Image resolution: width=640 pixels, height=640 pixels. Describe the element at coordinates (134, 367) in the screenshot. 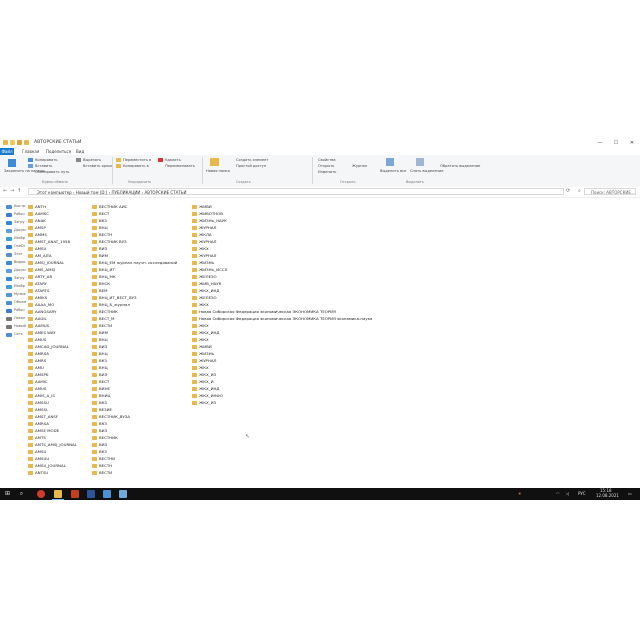

I see `folder-item: ВНЦ` at that location.